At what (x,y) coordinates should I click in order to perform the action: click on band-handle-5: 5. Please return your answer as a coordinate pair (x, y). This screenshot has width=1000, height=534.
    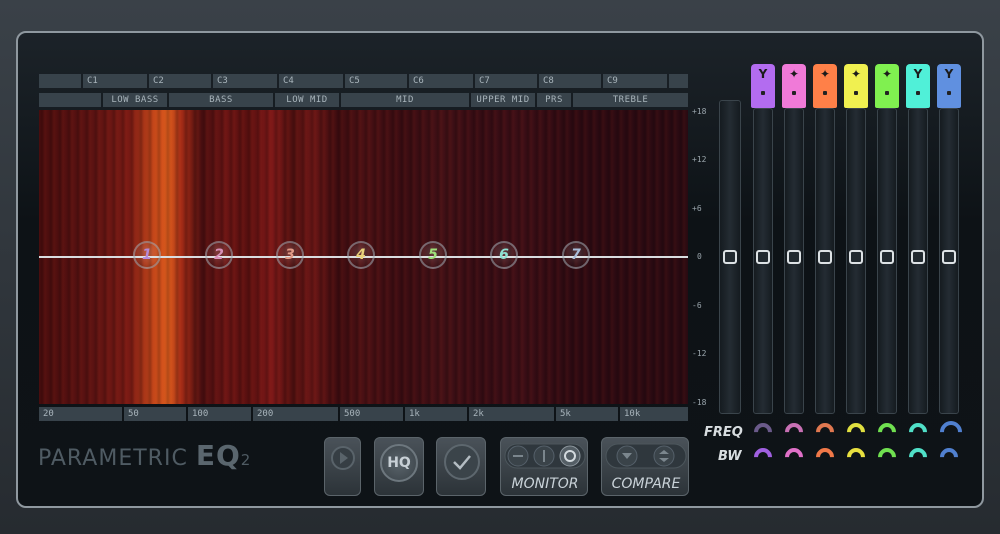
    Looking at the image, I should click on (433, 255).